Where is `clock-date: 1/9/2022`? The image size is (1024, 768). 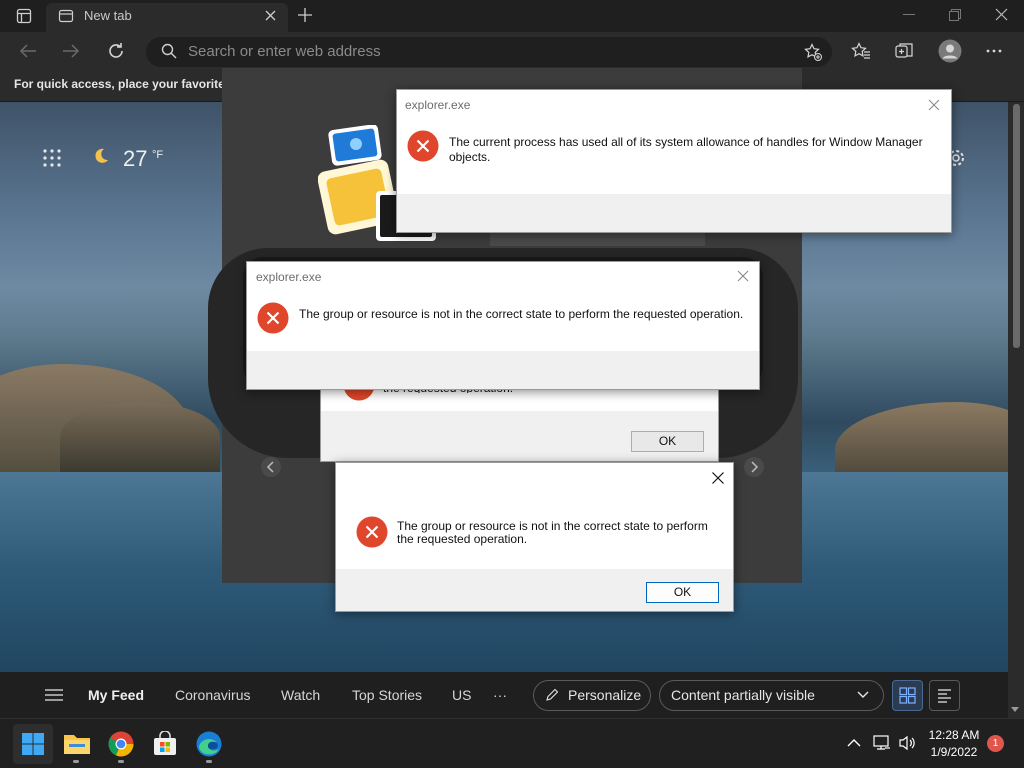
clock-date: 1/9/2022 is located at coordinates (954, 752).